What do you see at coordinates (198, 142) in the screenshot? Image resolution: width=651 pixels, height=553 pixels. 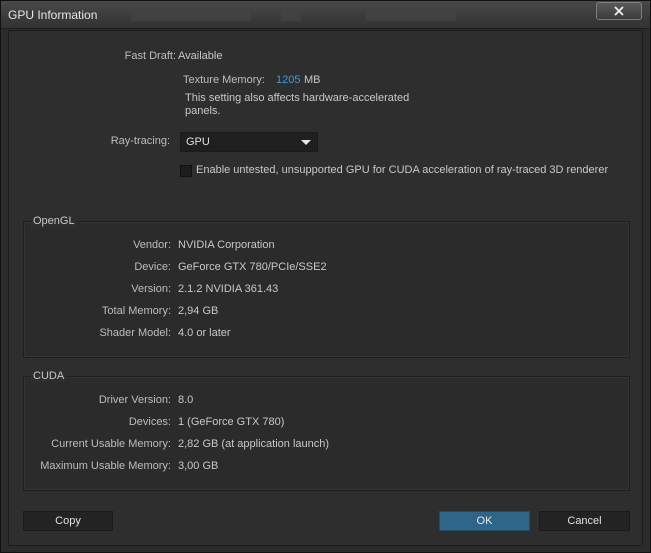 I see `raytracing-selected-value: GPU` at bounding box center [198, 142].